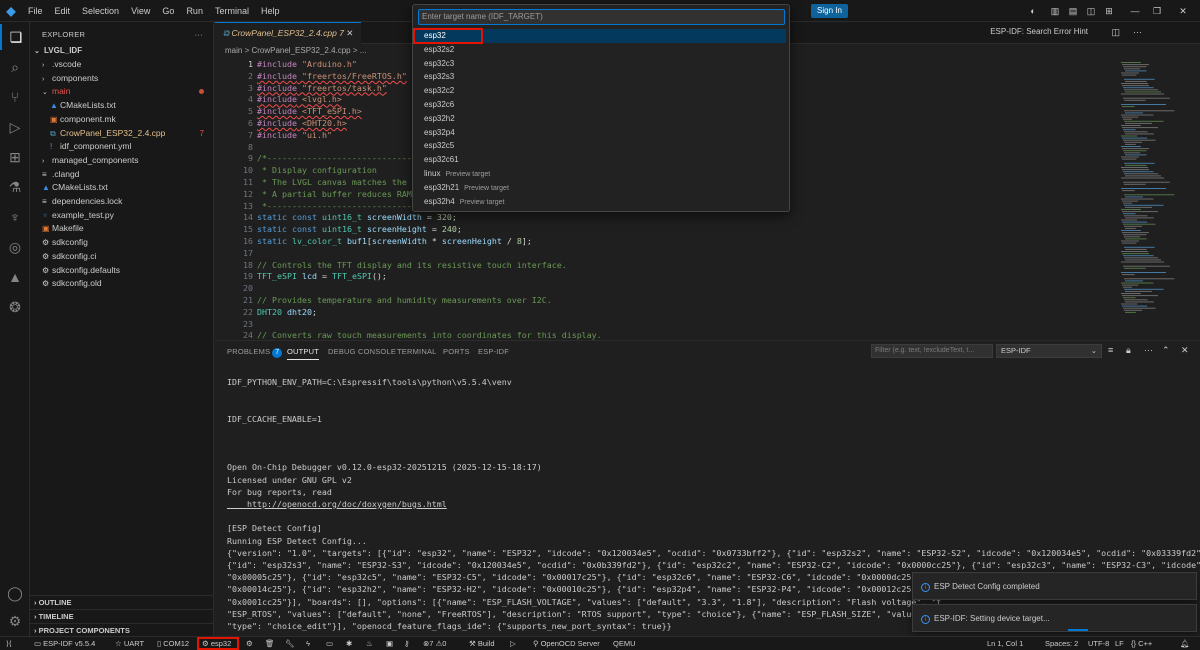  I want to click on menu-edit: Edit, so click(63, 11).